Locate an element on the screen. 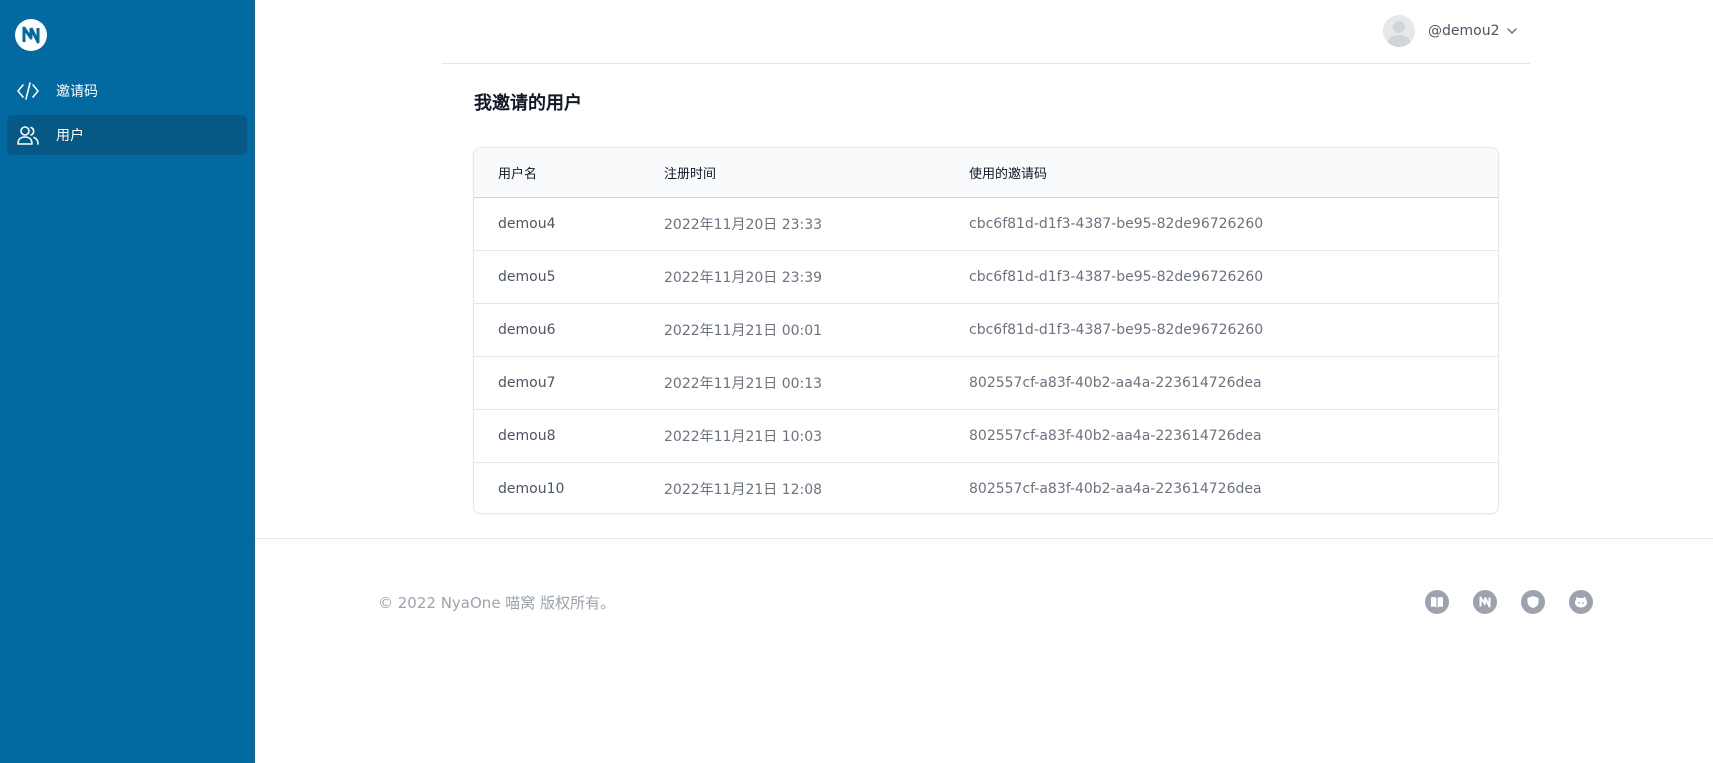 The width and height of the screenshot is (1713, 763). book-icon is located at coordinates (1437, 602).